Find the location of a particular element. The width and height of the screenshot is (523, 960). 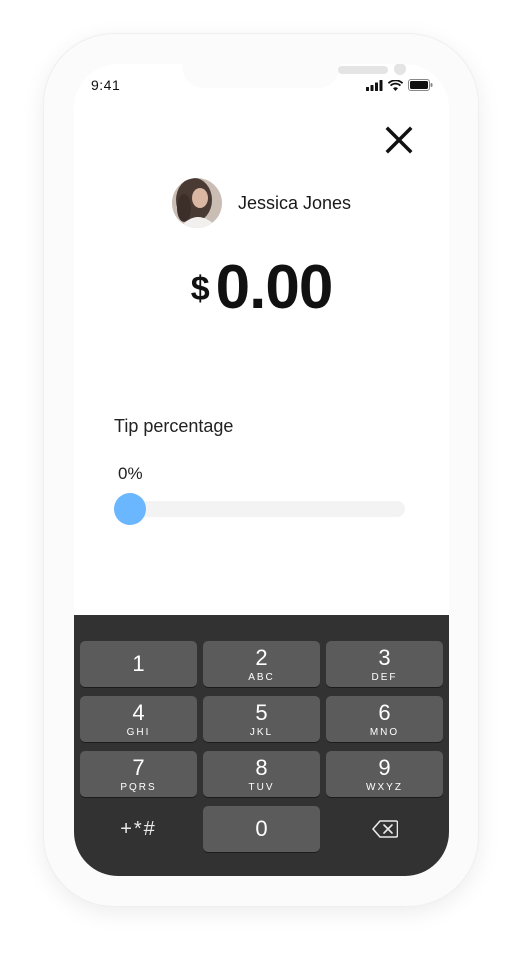

status-icons is located at coordinates (399, 85).